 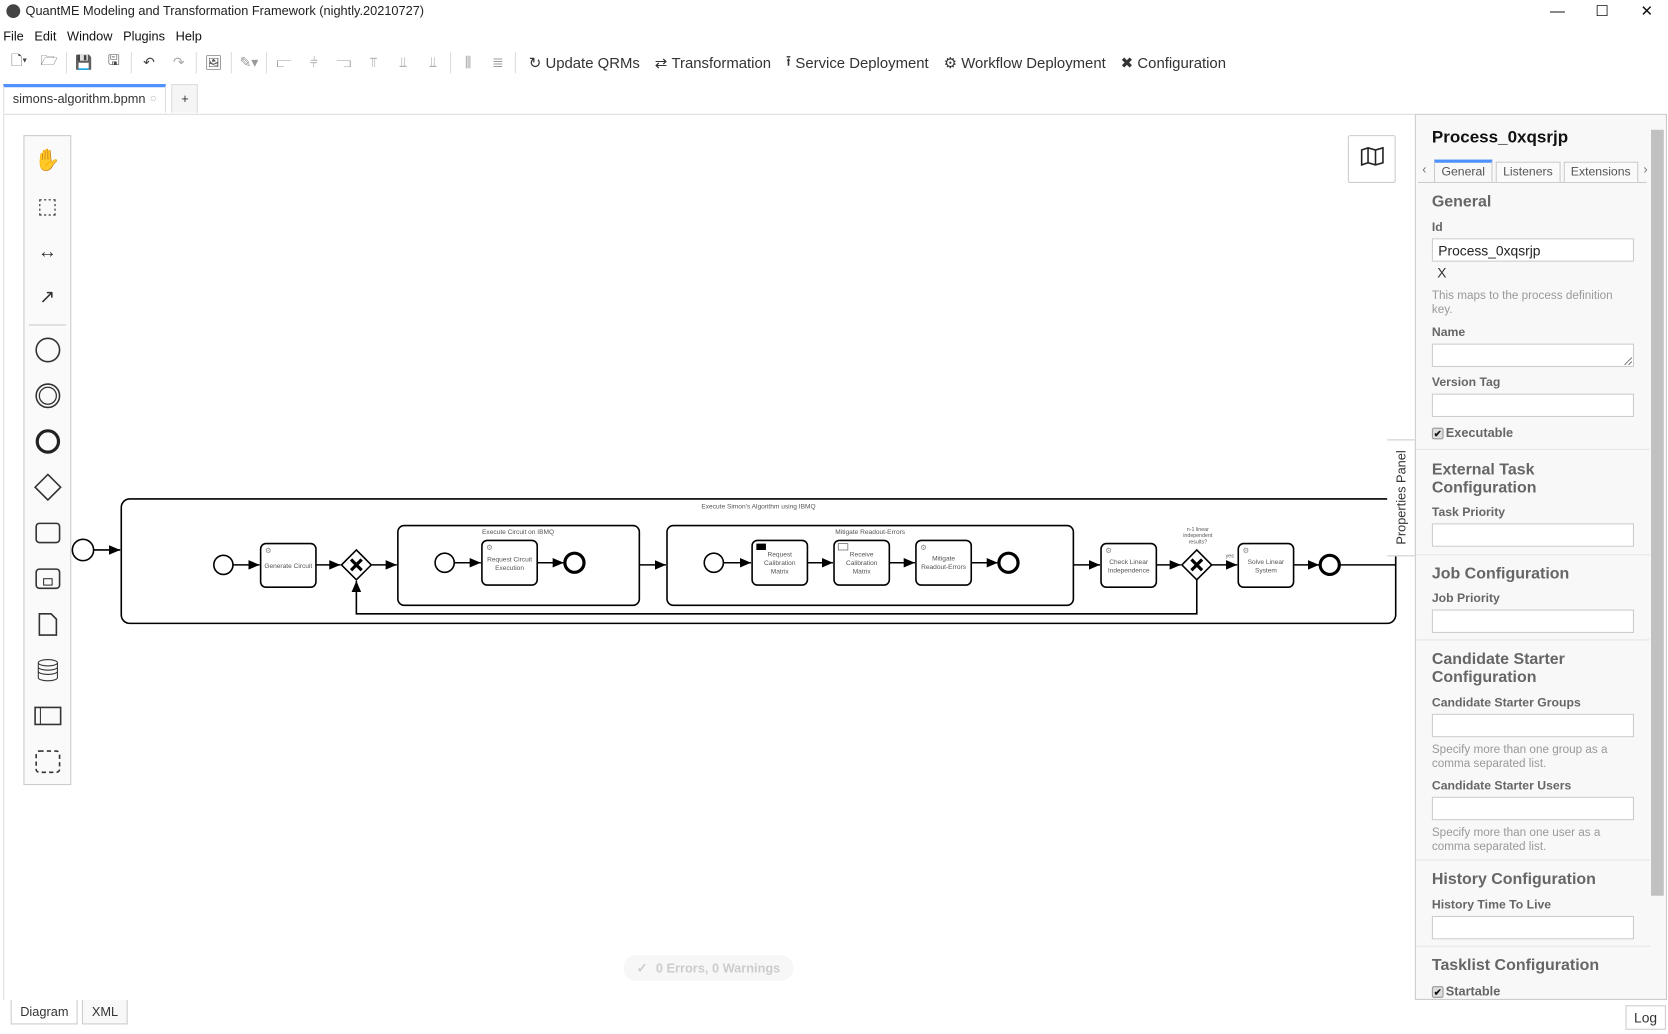 I want to click on task-label: Generate Circuit, so click(x=288, y=566).